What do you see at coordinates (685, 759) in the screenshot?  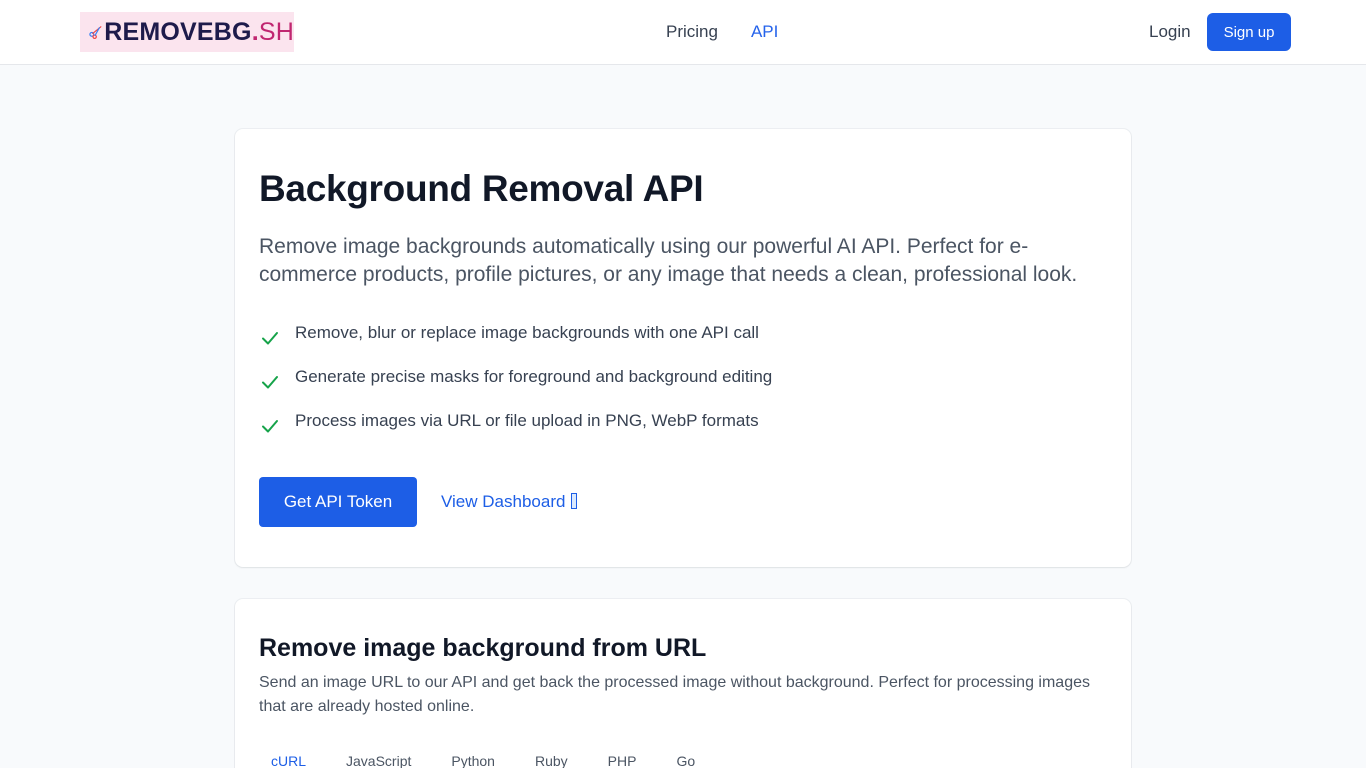 I see `tab-go: Go` at bounding box center [685, 759].